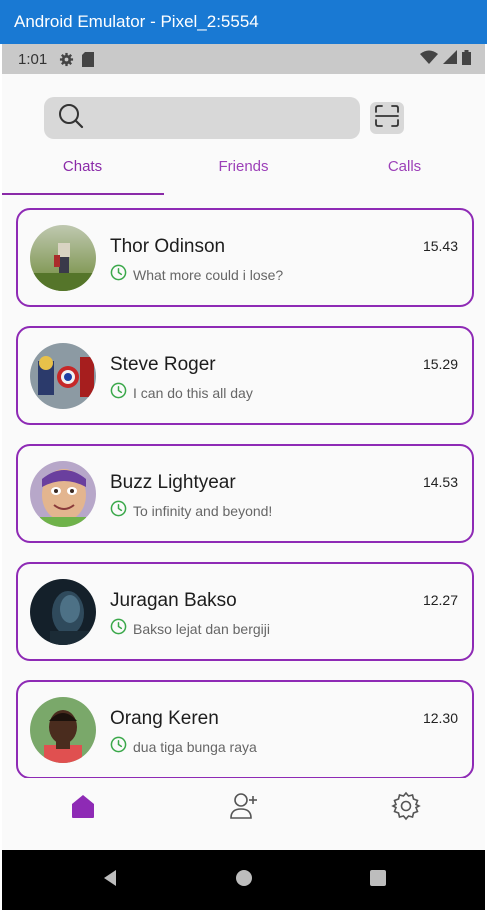 The image size is (487, 910). I want to click on search-icon, so click(71, 118).